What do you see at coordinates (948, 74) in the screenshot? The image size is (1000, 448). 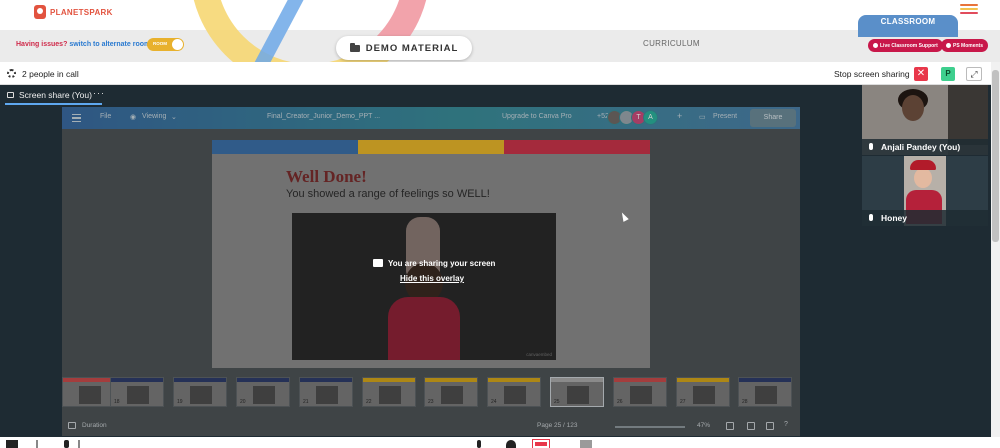 I see `presenter-avatar: P` at bounding box center [948, 74].